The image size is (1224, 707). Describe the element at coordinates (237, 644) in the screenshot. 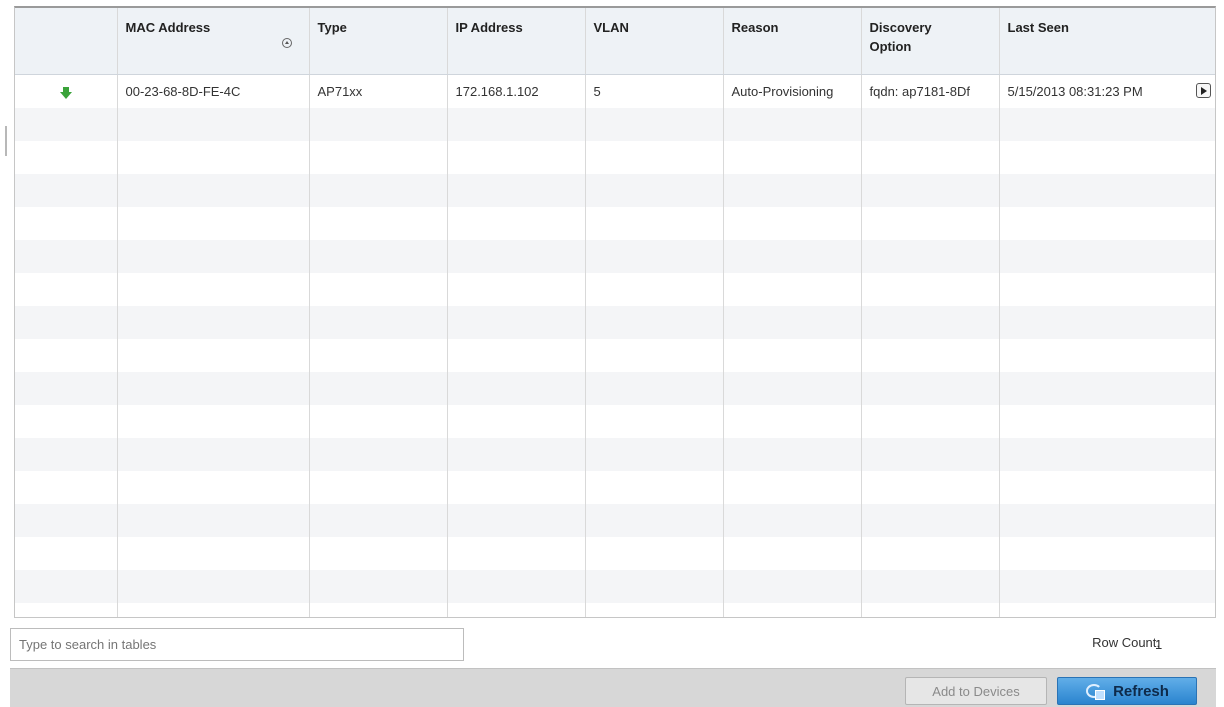

I see `table-search-input` at that location.